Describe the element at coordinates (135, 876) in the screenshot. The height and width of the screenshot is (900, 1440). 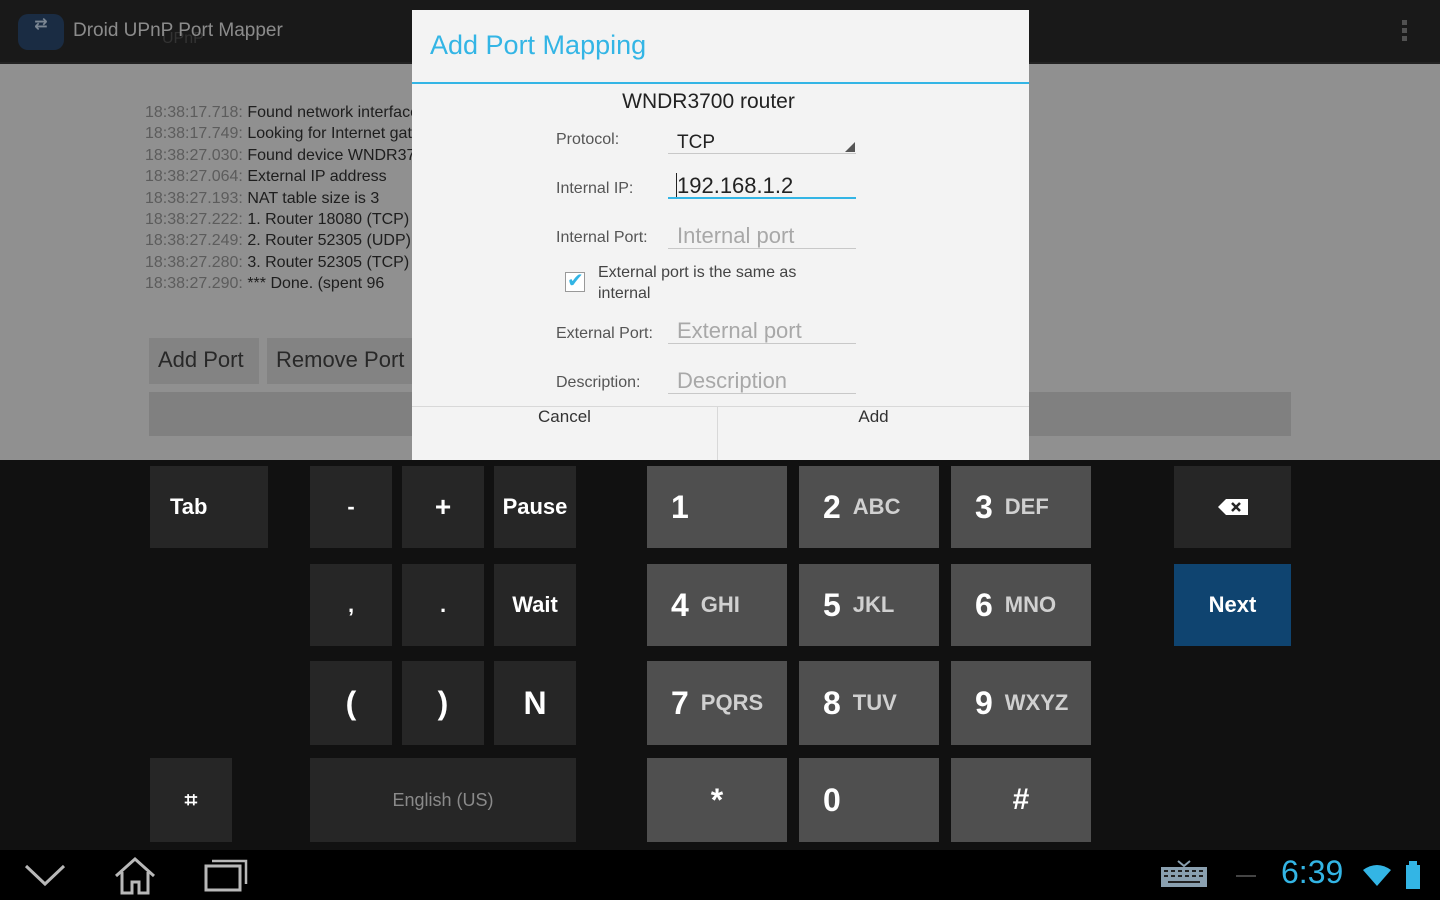
I see `home-icon` at that location.